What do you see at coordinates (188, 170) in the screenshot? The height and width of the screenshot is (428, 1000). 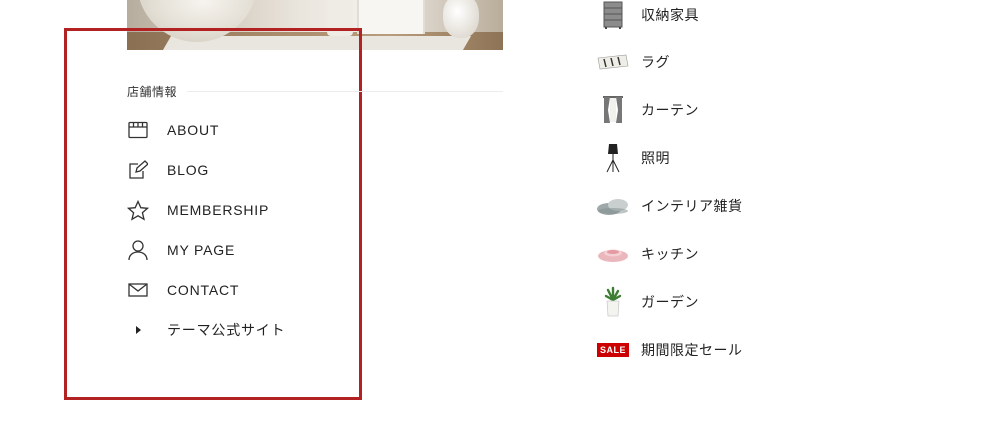 I see `menu-item-label: BLOG` at bounding box center [188, 170].